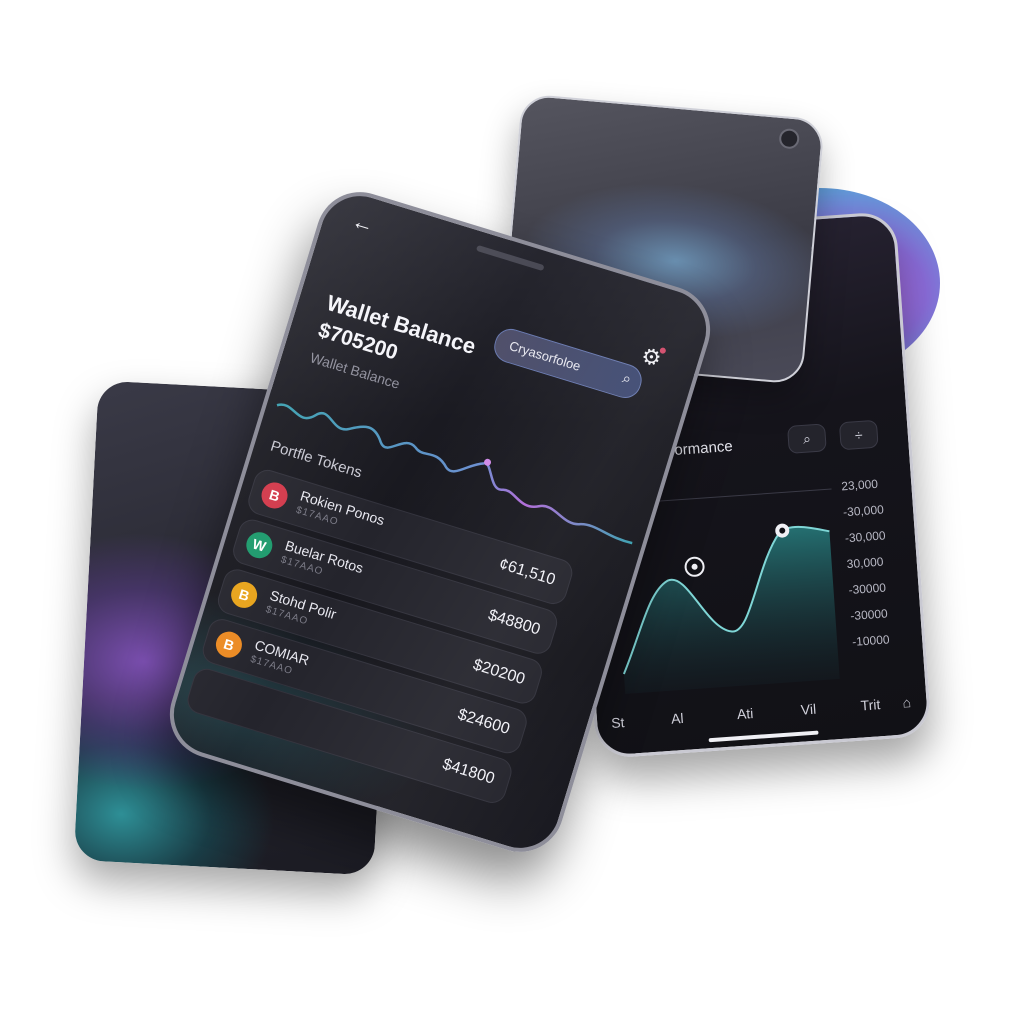  Describe the element at coordinates (618, 722) in the screenshot. I see `tab-1: St` at that location.